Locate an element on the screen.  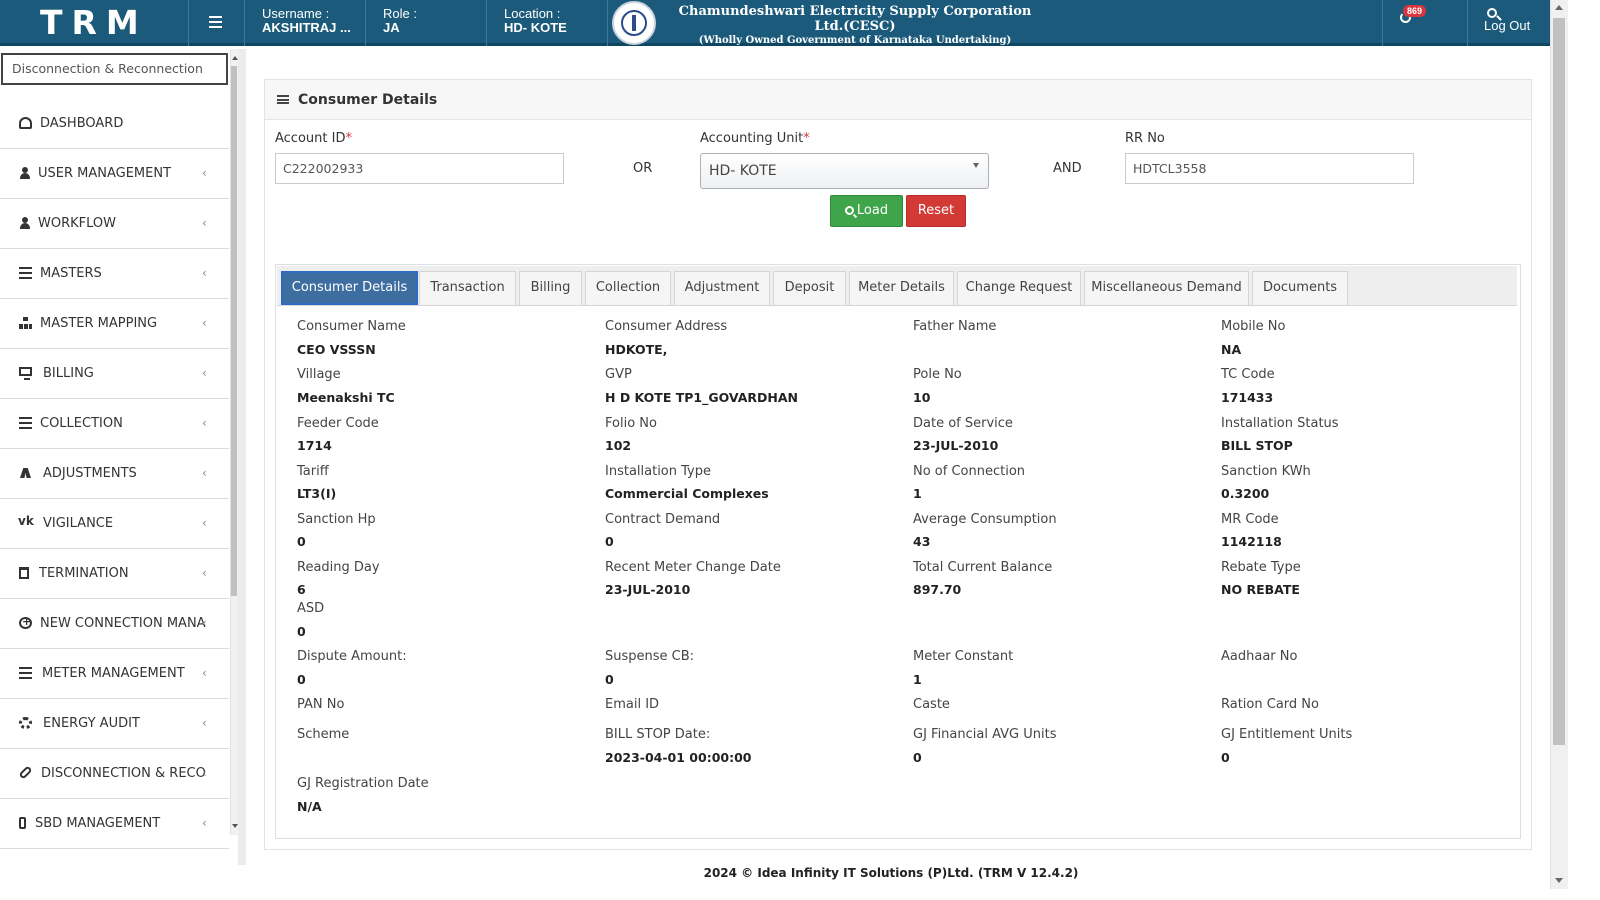
folio-no-label: Folio No is located at coordinates (631, 423).